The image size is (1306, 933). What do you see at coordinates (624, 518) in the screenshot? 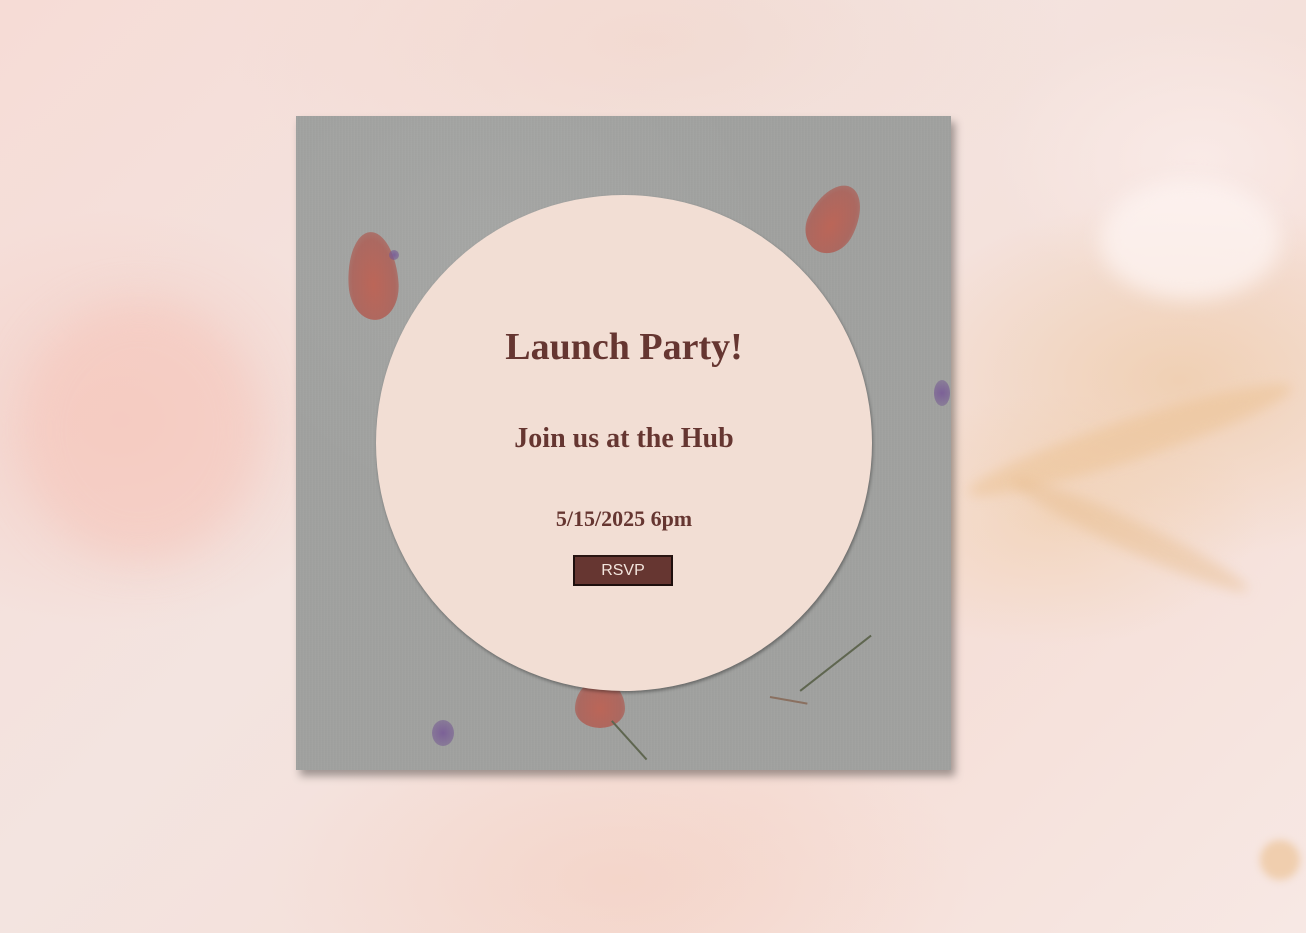
I see `event-datetime: 5/15/2025 6pm` at bounding box center [624, 518].